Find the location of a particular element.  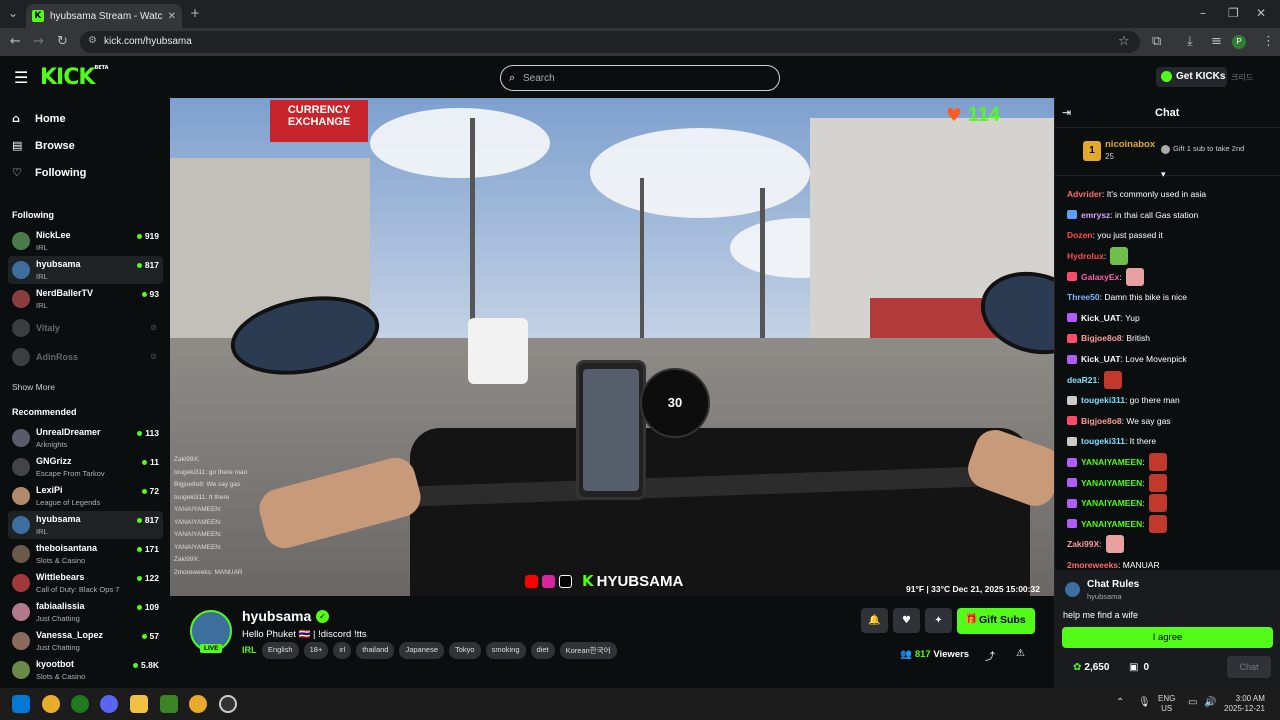

windows-start-icon is located at coordinates (21, 704).